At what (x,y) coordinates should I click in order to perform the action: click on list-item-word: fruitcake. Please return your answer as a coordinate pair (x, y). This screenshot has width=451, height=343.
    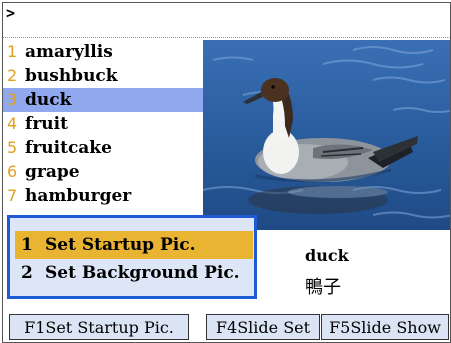
    Looking at the image, I should click on (68, 148).